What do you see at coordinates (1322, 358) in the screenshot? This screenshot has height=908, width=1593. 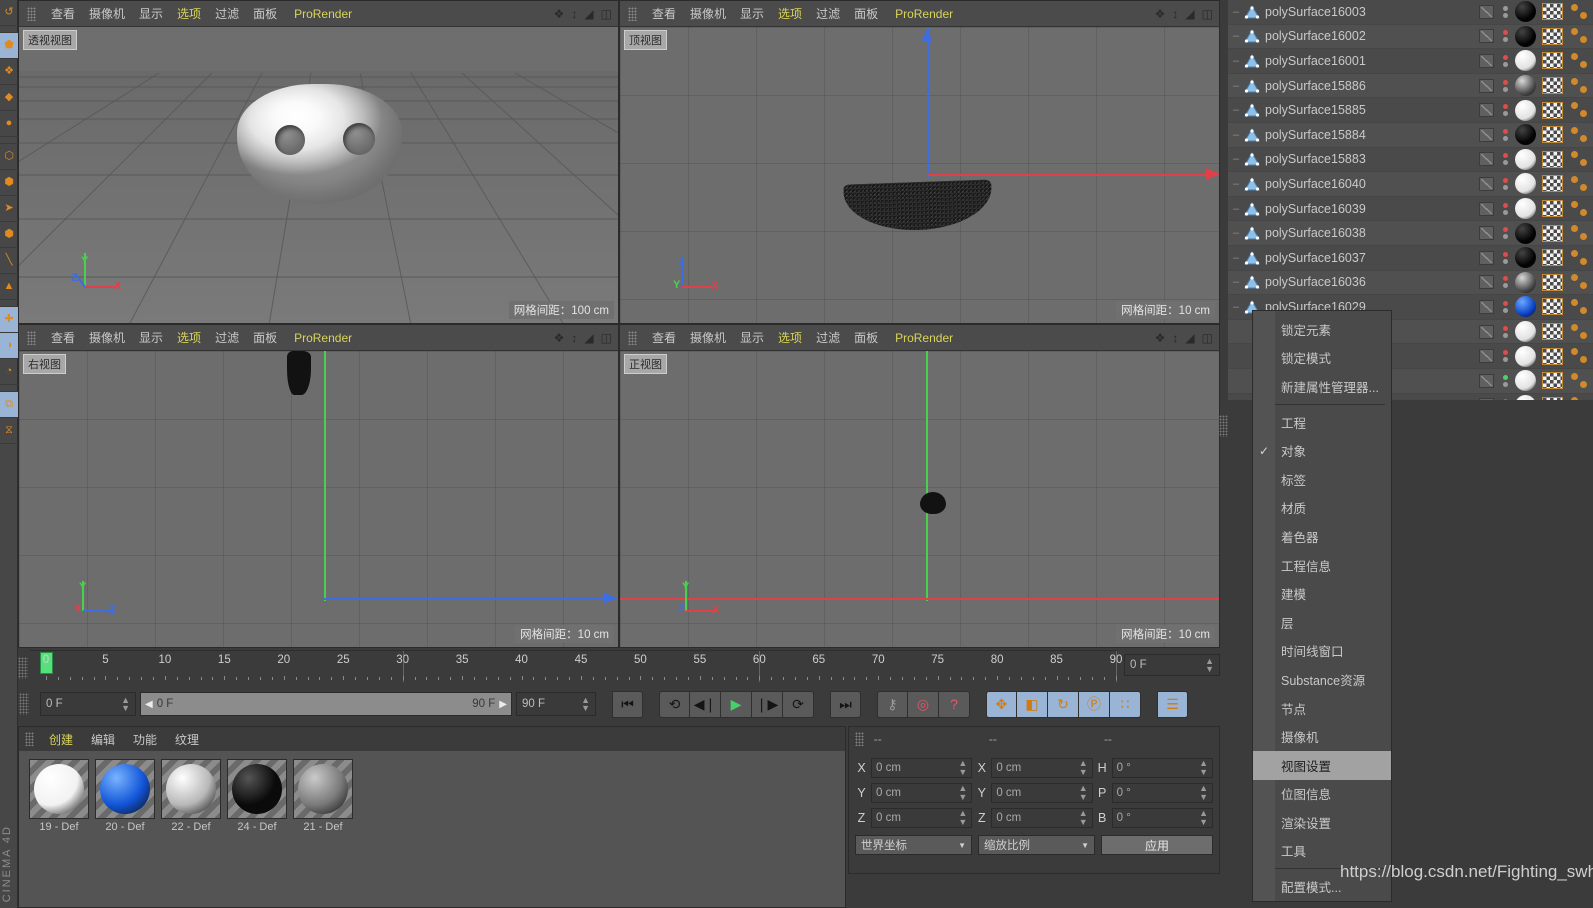 I see `context-menu-item-1: 锁定模式` at bounding box center [1322, 358].